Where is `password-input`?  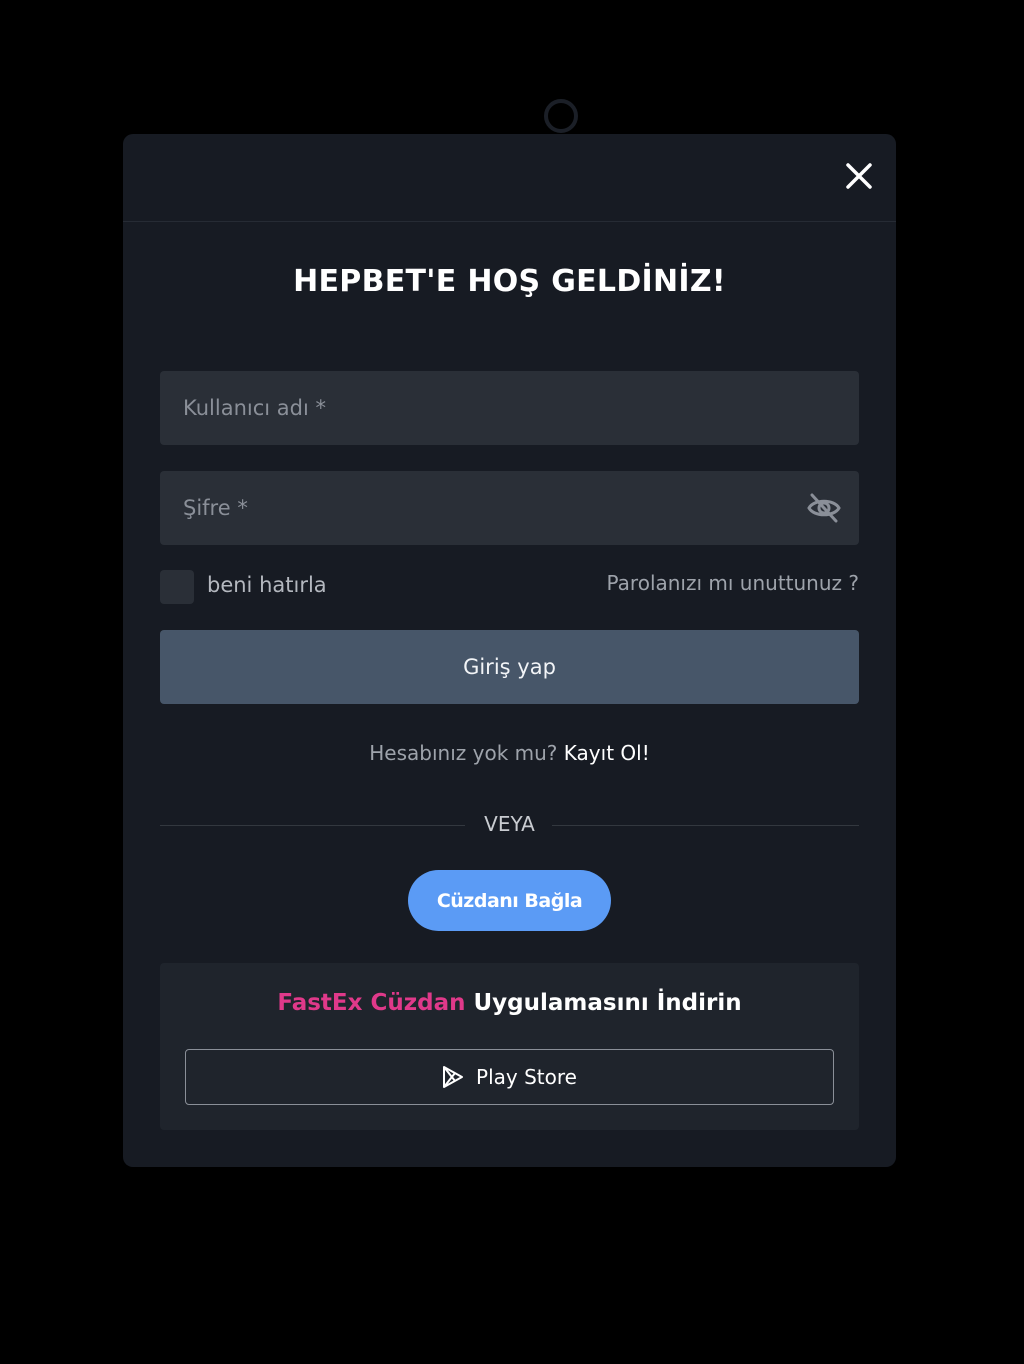
password-input is located at coordinates (509, 508).